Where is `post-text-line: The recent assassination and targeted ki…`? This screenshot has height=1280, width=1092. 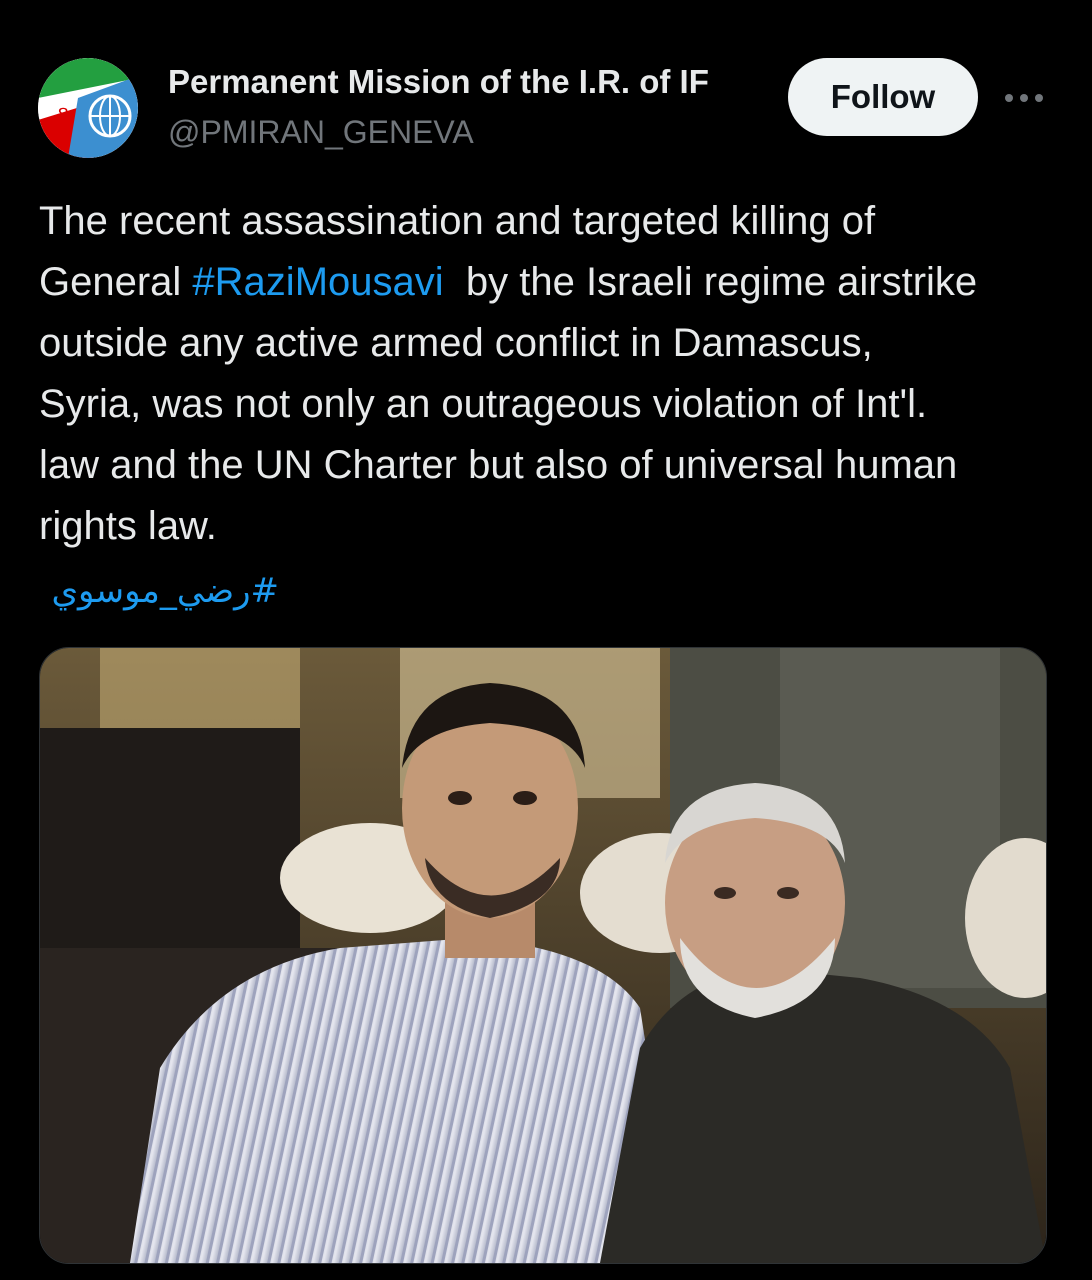 post-text-line: The recent assassination and targeted ki… is located at coordinates (457, 221).